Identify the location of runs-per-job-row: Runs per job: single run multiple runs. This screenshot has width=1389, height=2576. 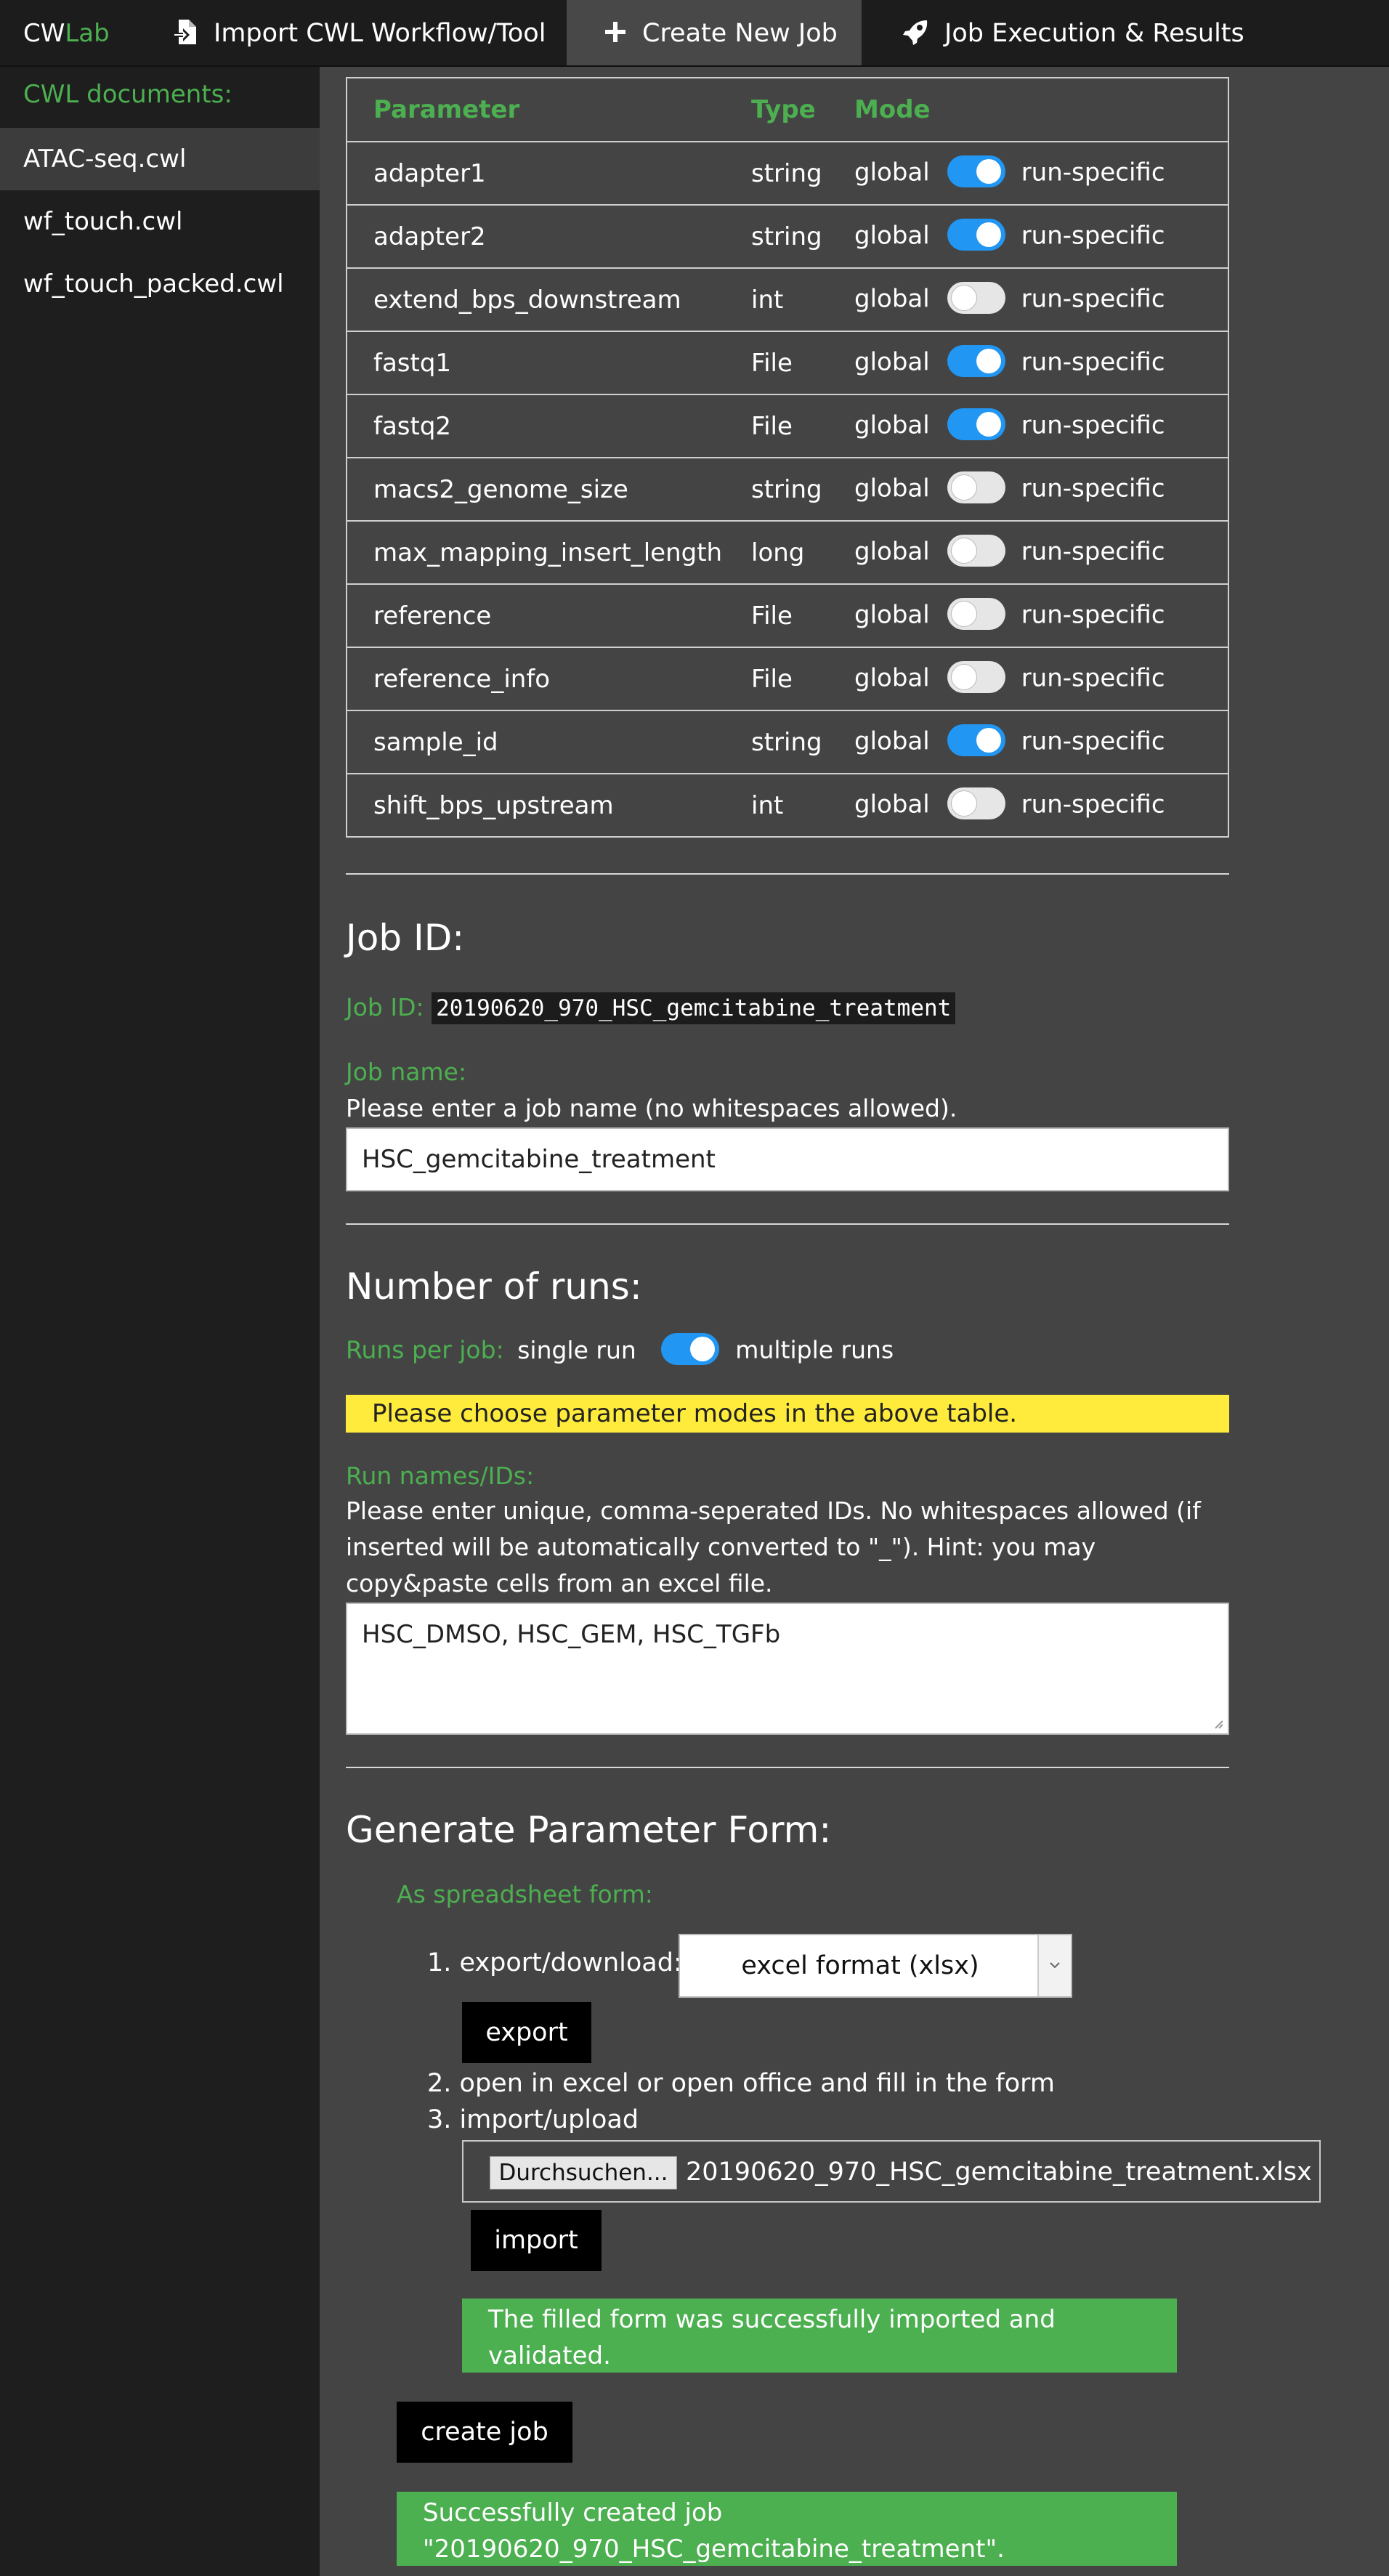
(620, 1350).